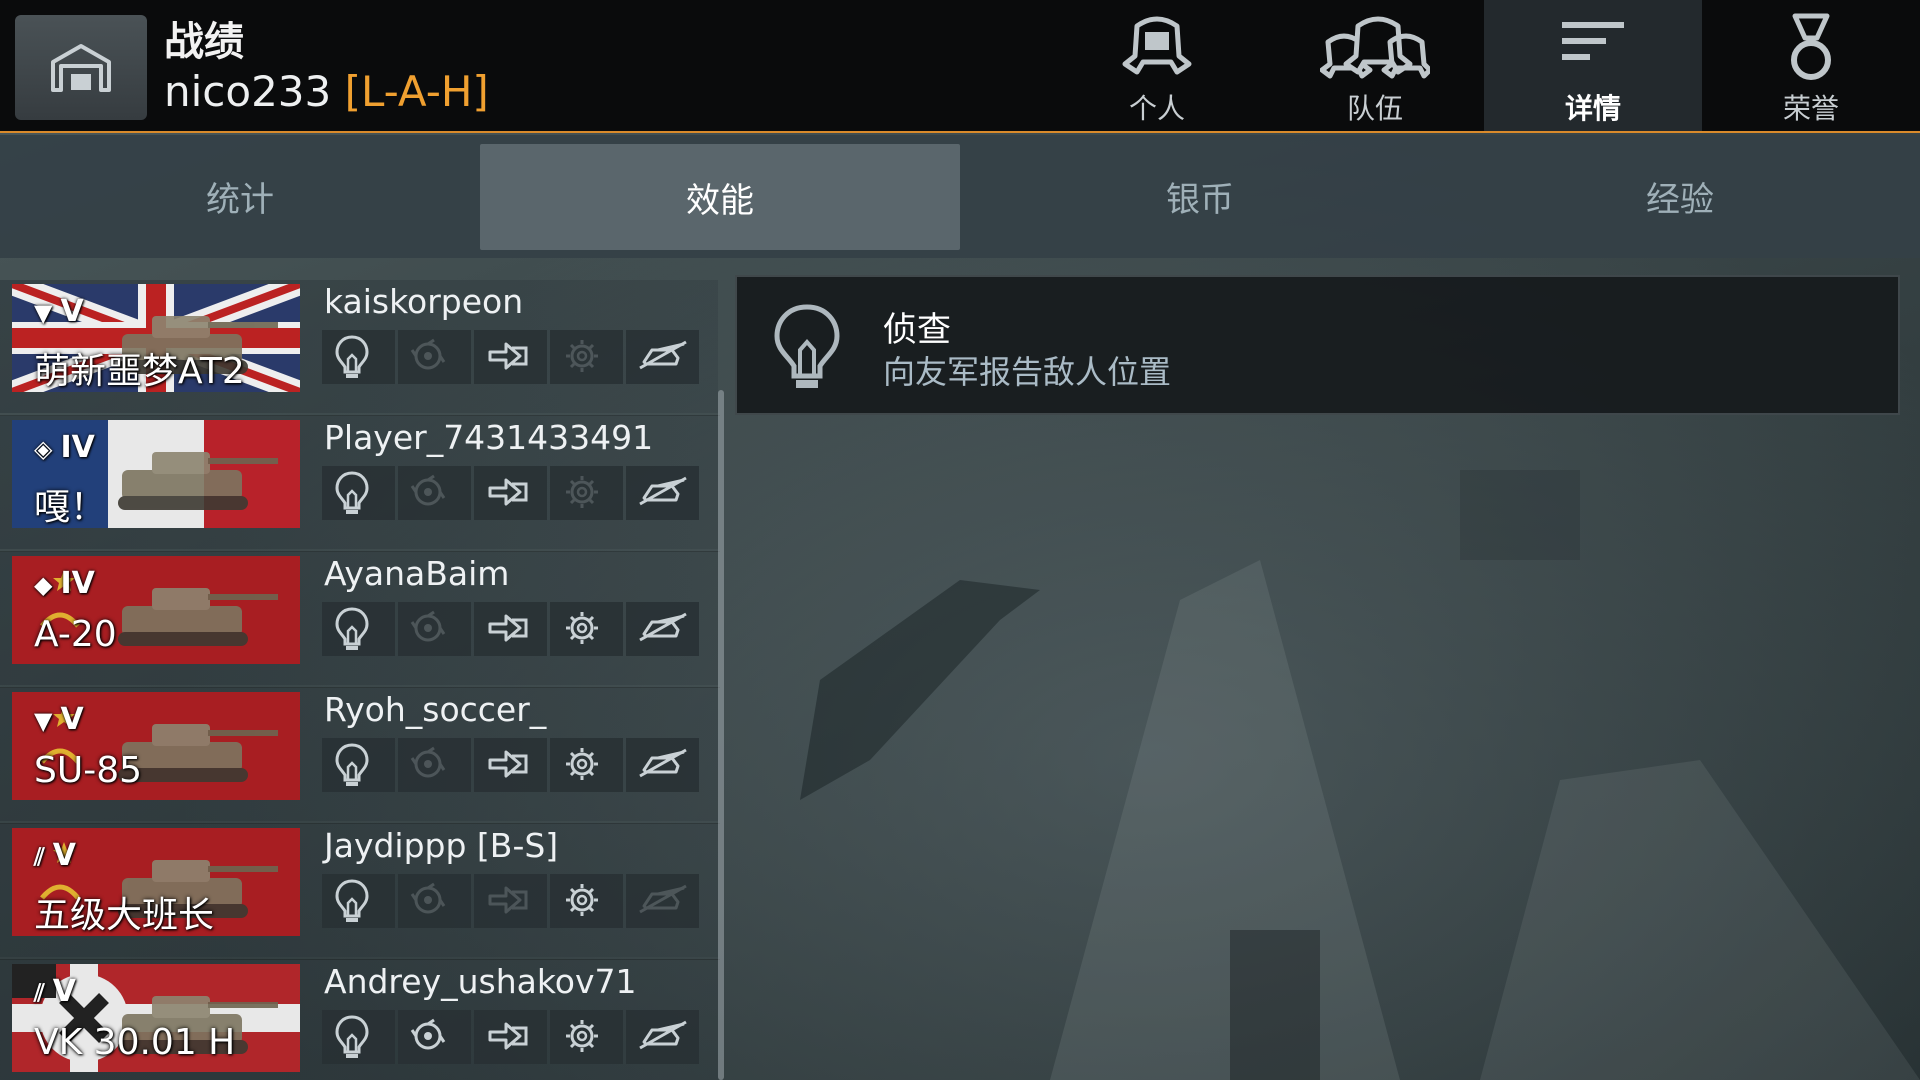 Image resolution: width=1920 pixels, height=1080 pixels. What do you see at coordinates (75, 634) in the screenshot?
I see `tank-name: A-20` at bounding box center [75, 634].